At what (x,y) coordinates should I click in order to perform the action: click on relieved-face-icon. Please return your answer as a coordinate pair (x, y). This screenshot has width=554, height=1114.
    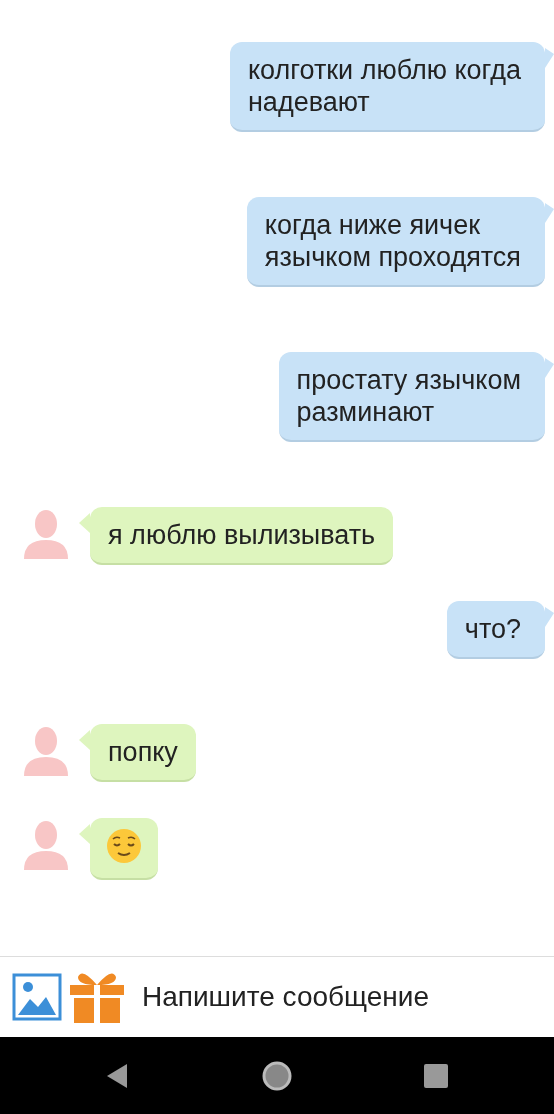
    Looking at the image, I should click on (124, 846).